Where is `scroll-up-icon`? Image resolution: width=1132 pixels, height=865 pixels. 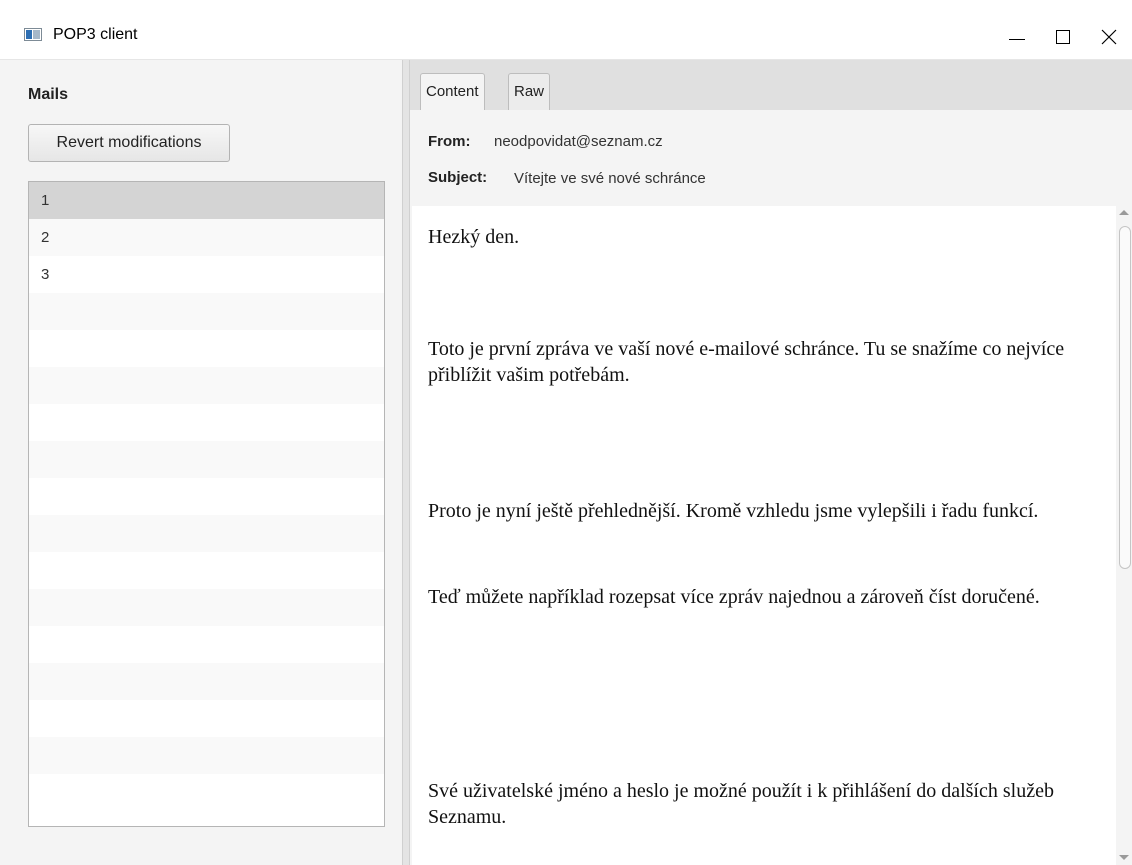
scroll-up-icon is located at coordinates (1124, 212).